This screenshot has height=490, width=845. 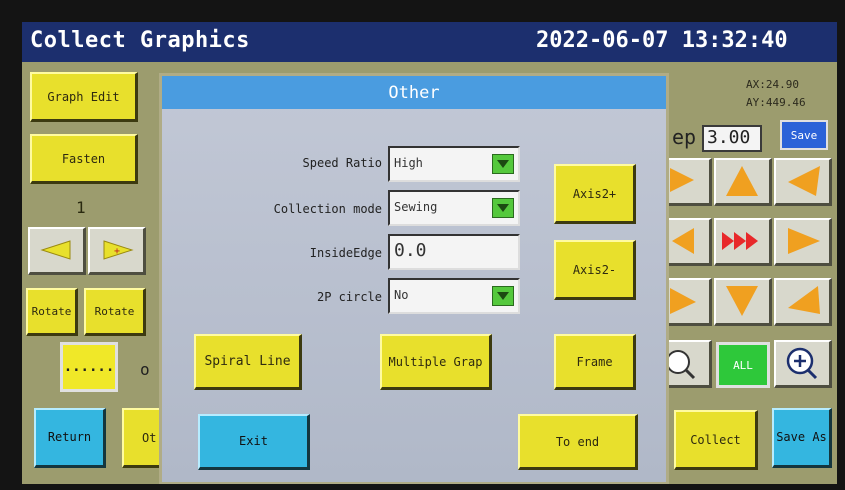 What do you see at coordinates (662, 40) in the screenshot?
I see `datetime: 2022-06-07 13:32:40` at bounding box center [662, 40].